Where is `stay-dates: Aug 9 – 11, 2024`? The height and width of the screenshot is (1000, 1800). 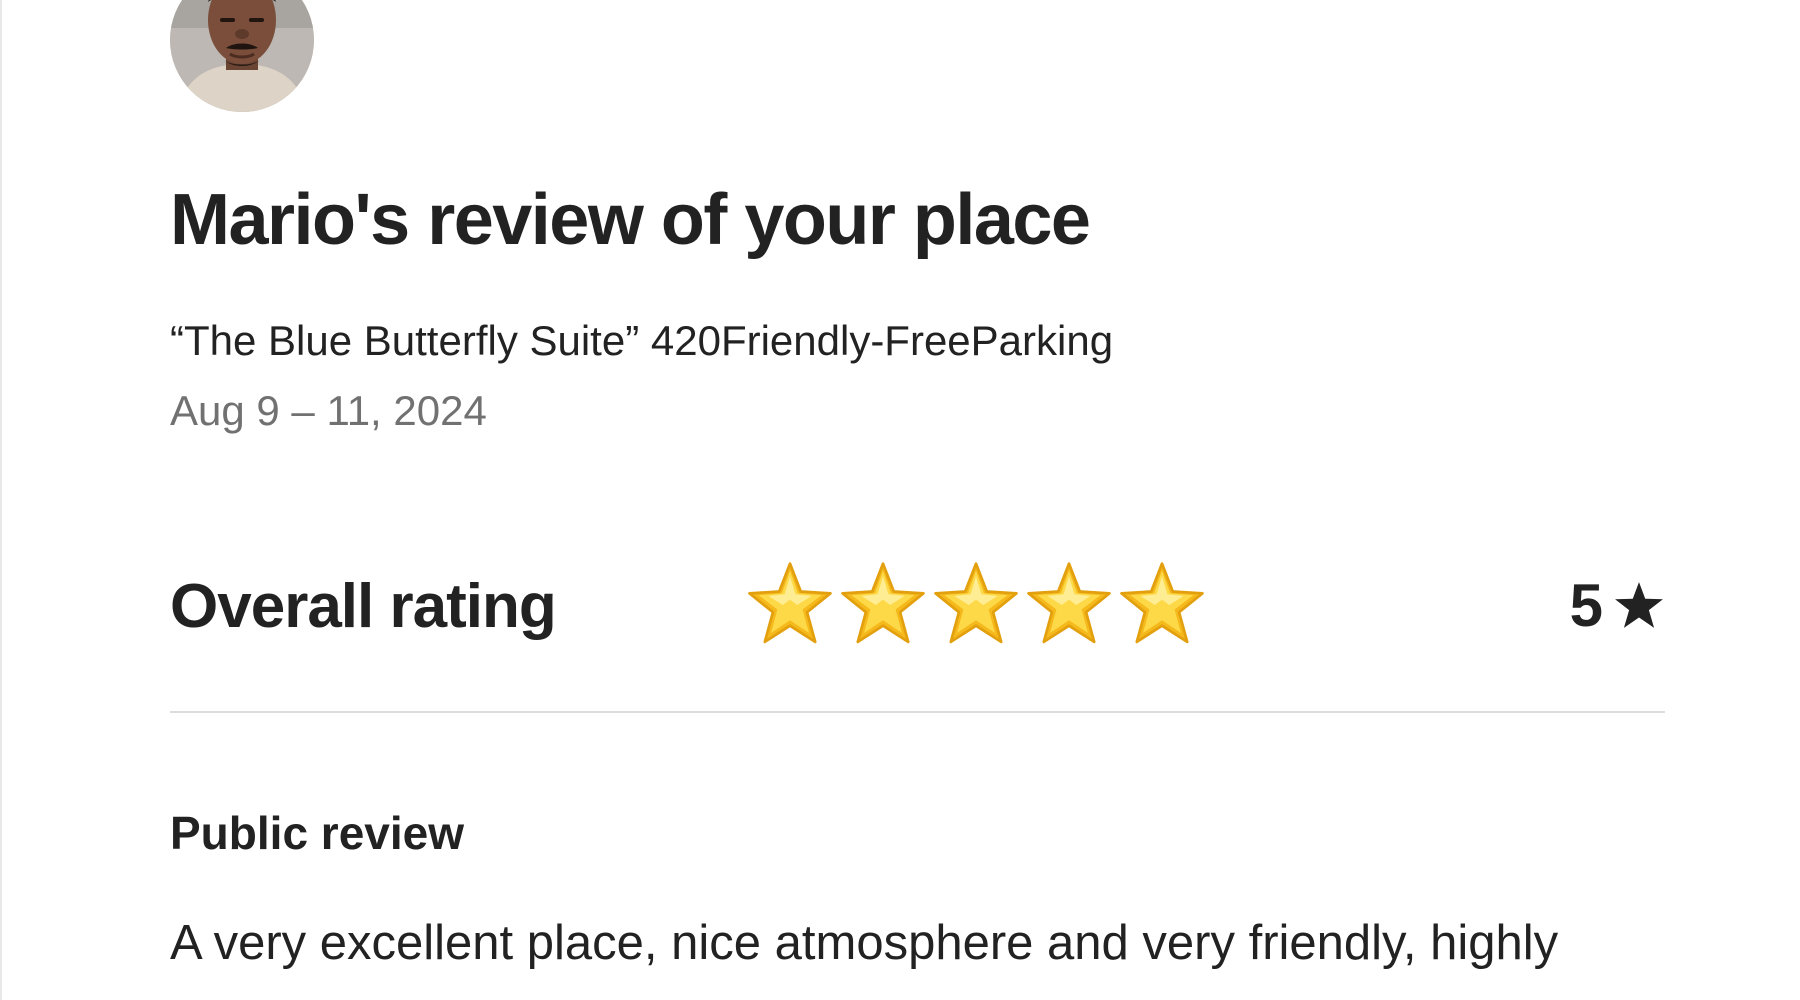
stay-dates: Aug 9 – 11, 2024 is located at coordinates (328, 410).